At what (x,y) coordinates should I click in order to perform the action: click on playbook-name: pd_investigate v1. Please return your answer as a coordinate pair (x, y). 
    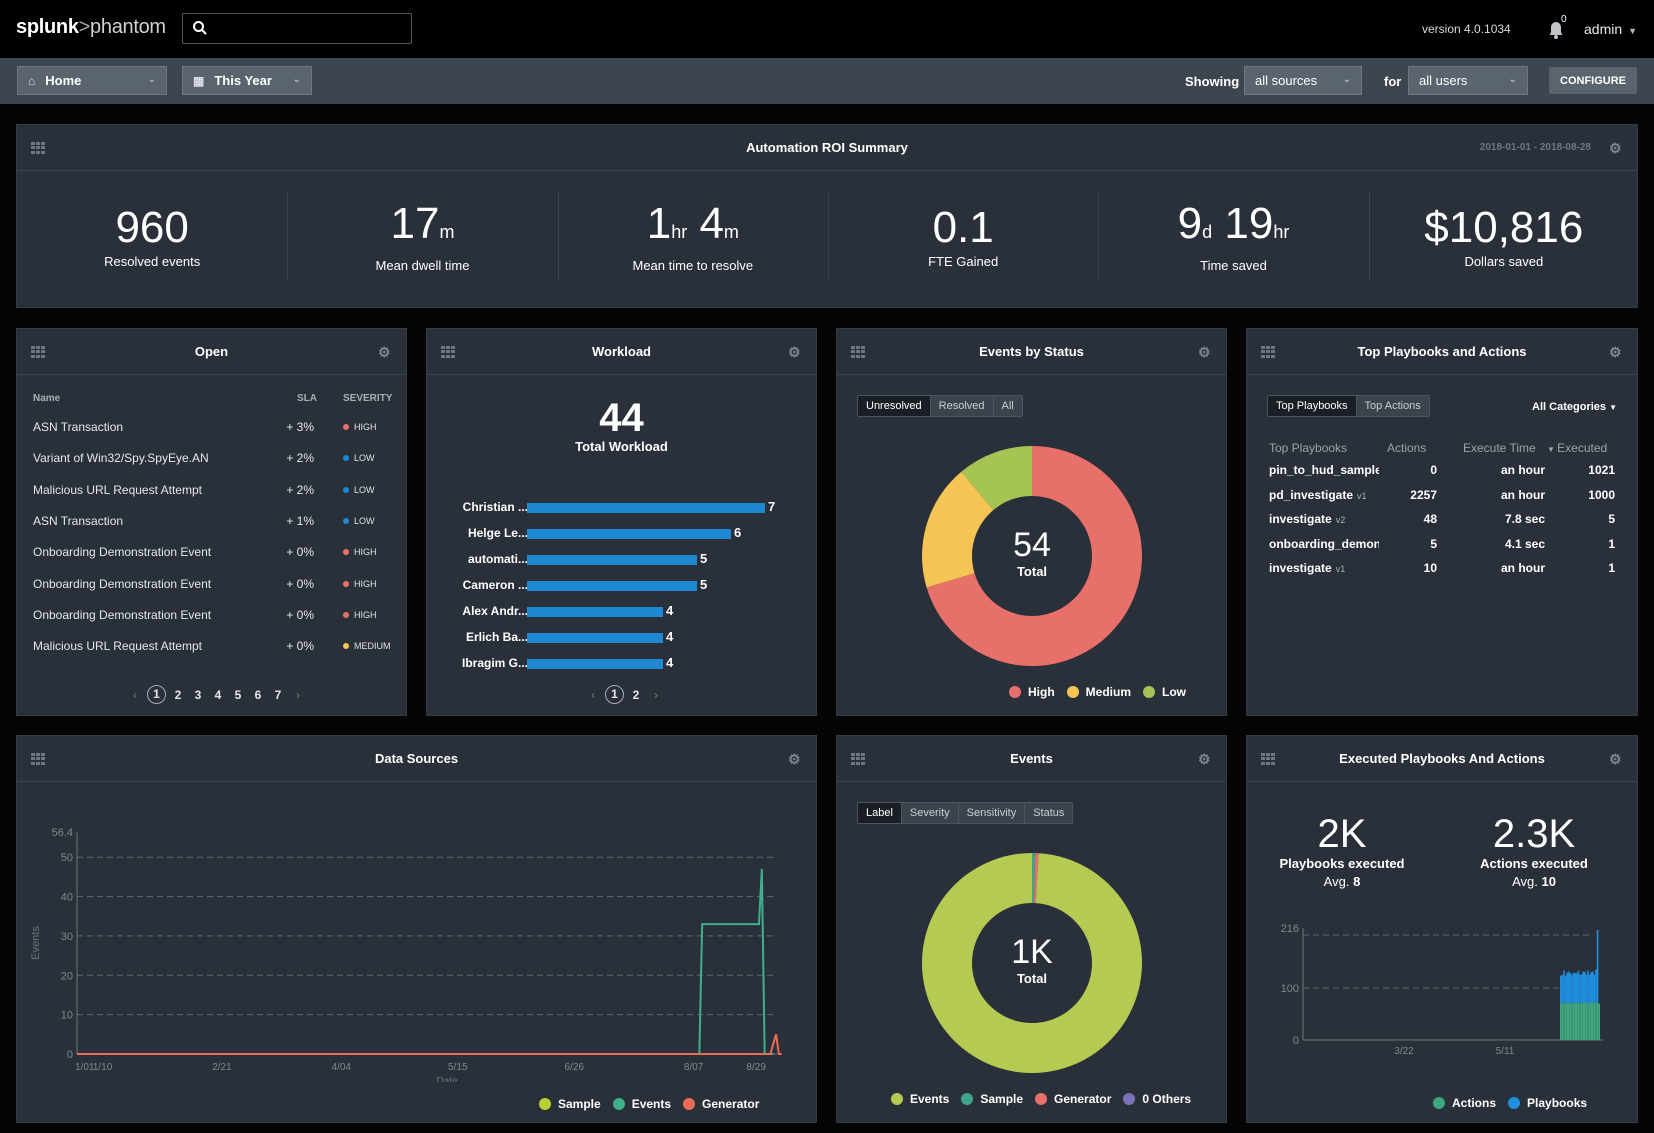
    Looking at the image, I should click on (1324, 495).